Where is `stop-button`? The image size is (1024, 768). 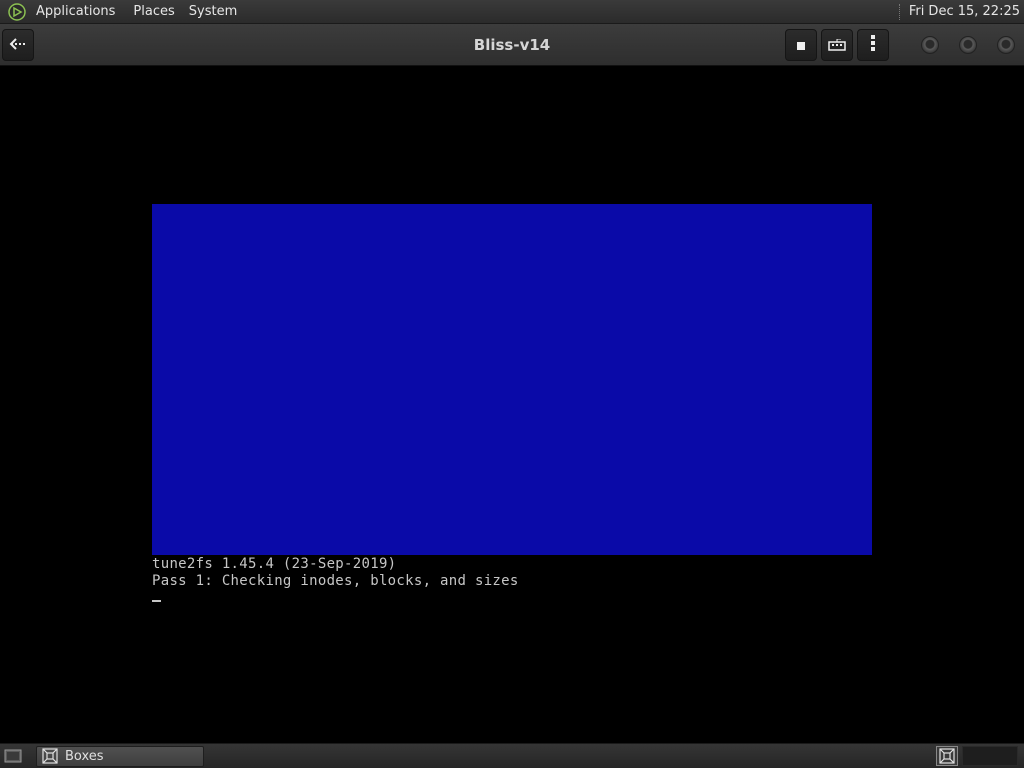
stop-button is located at coordinates (801, 45).